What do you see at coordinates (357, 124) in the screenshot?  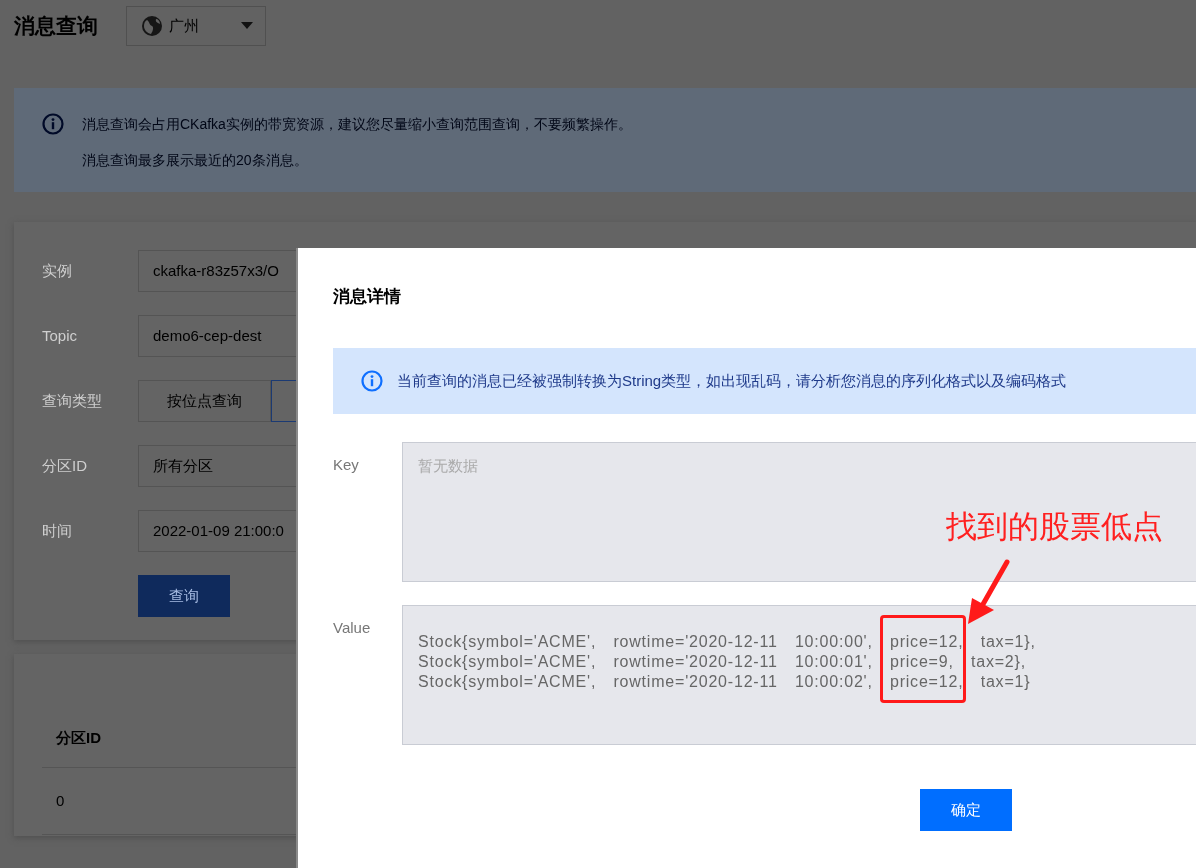 I see `notice-text: 消息查询会占用CKafka实例的带宽资源，建议您尽量缩小查询范围查询，不要频繁操作。` at bounding box center [357, 124].